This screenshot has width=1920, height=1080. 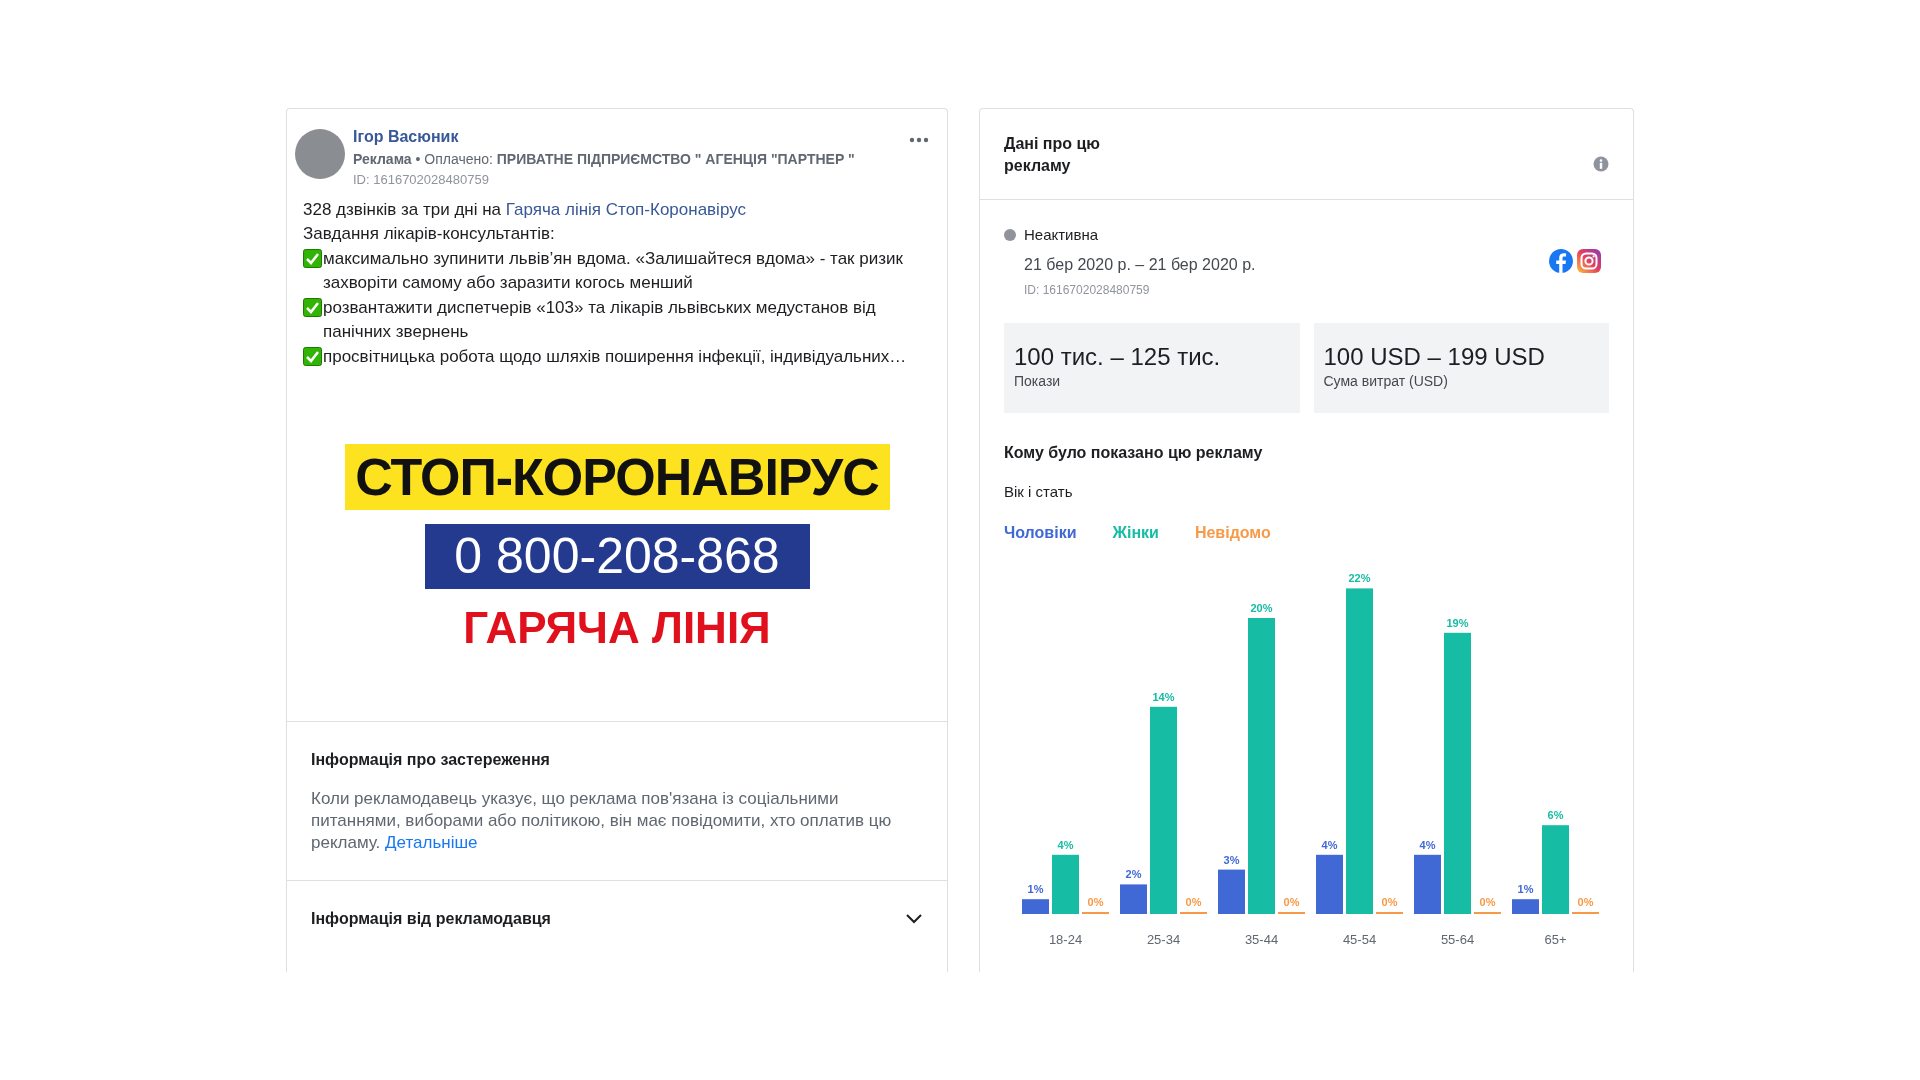 I want to click on post-text: 328 дзвінків за три дні на Гаряча лінія Стоп-Коронавірус, so click(x=525, y=209).